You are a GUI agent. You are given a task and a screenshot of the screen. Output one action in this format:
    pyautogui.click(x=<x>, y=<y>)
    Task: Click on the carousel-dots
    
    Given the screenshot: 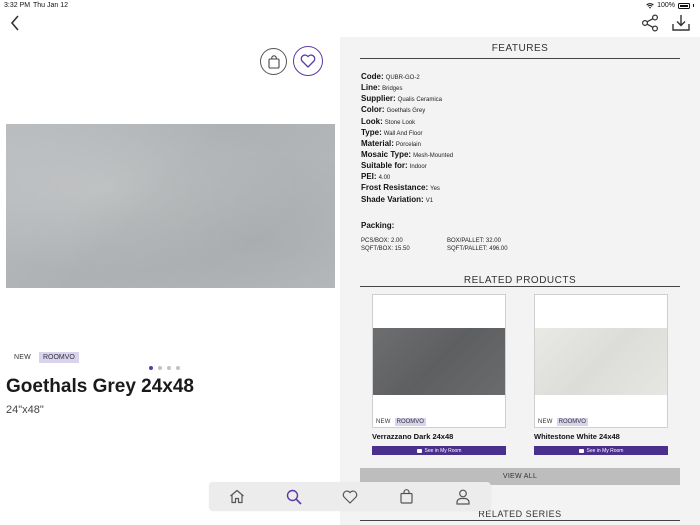 What is the action you would take?
    pyautogui.click(x=164, y=368)
    